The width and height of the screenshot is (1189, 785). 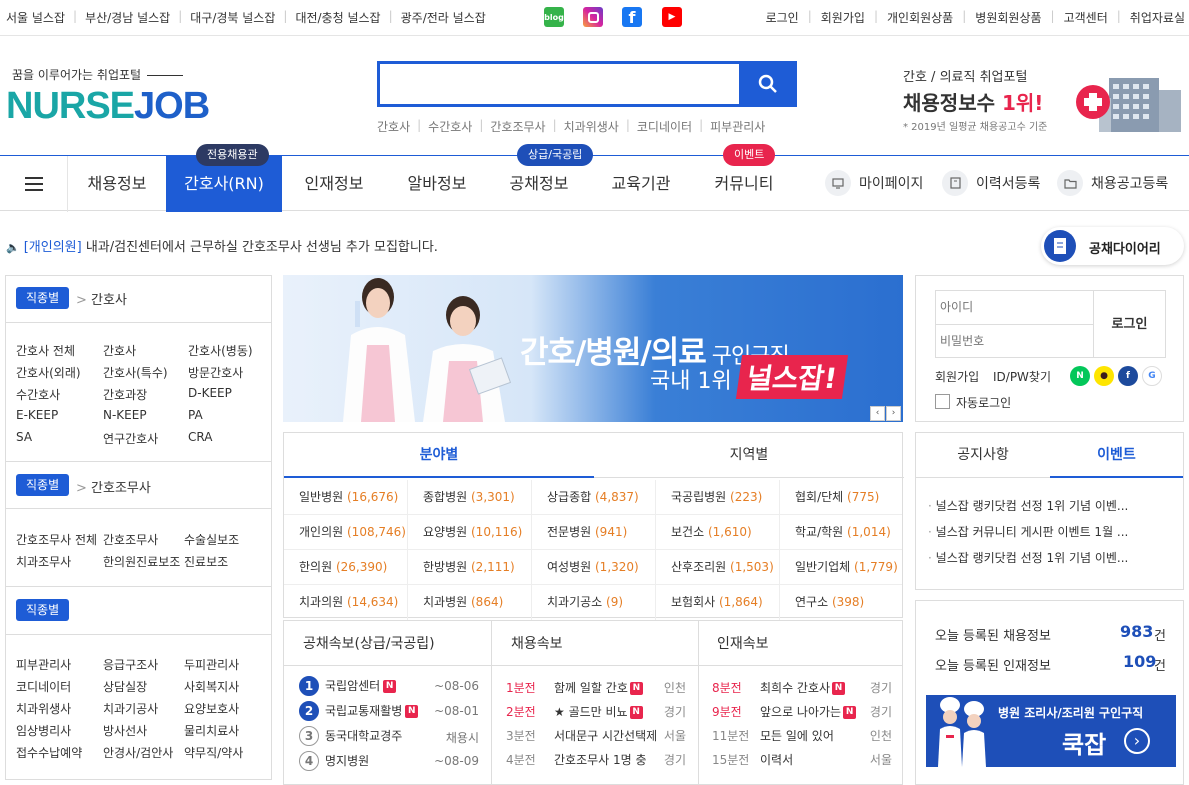 I want to click on job-link: 간호사(병동), so click(x=220, y=350).